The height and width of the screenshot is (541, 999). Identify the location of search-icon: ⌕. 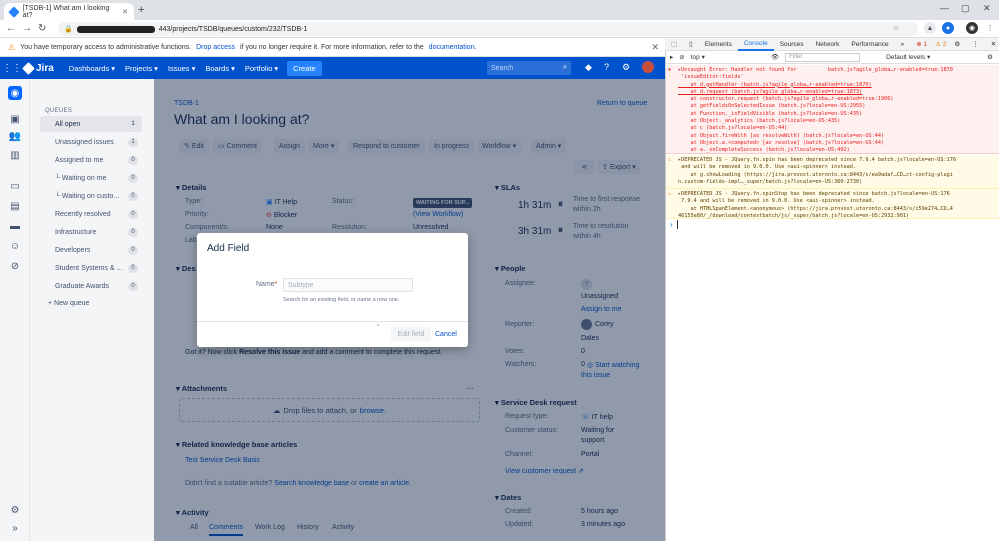
(565, 67).